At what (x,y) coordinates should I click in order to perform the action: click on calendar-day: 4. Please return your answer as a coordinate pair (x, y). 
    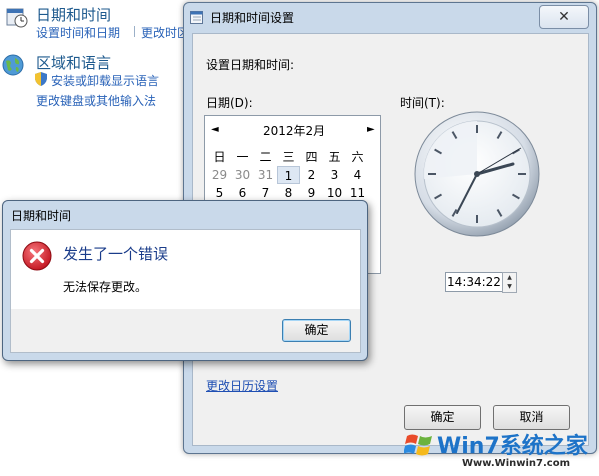
    Looking at the image, I should click on (357, 175).